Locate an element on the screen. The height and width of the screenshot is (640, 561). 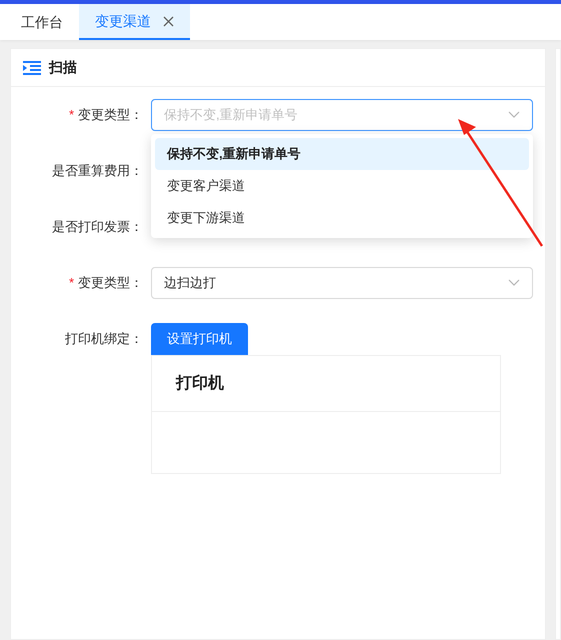
field-label: 是否打印发票： is located at coordinates (97, 227).